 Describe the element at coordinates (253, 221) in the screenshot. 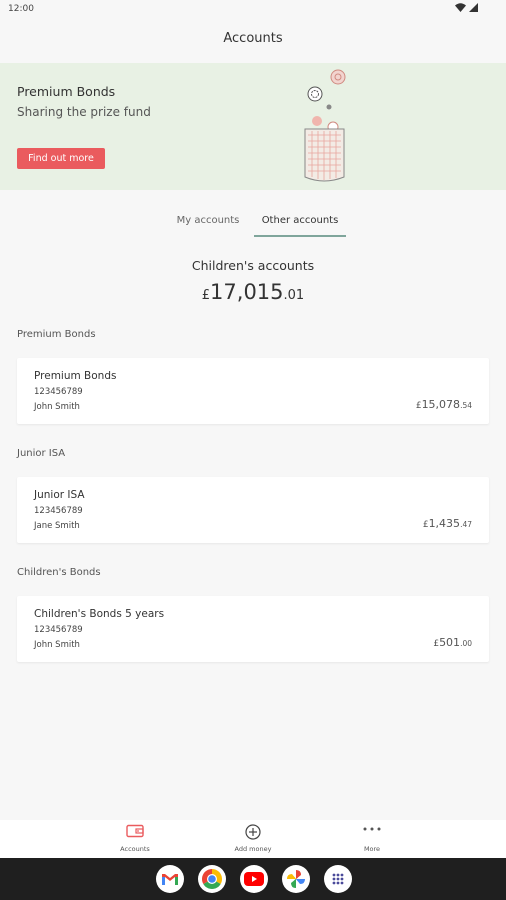

I see `account-tabs: My accounts Other accounts` at that location.